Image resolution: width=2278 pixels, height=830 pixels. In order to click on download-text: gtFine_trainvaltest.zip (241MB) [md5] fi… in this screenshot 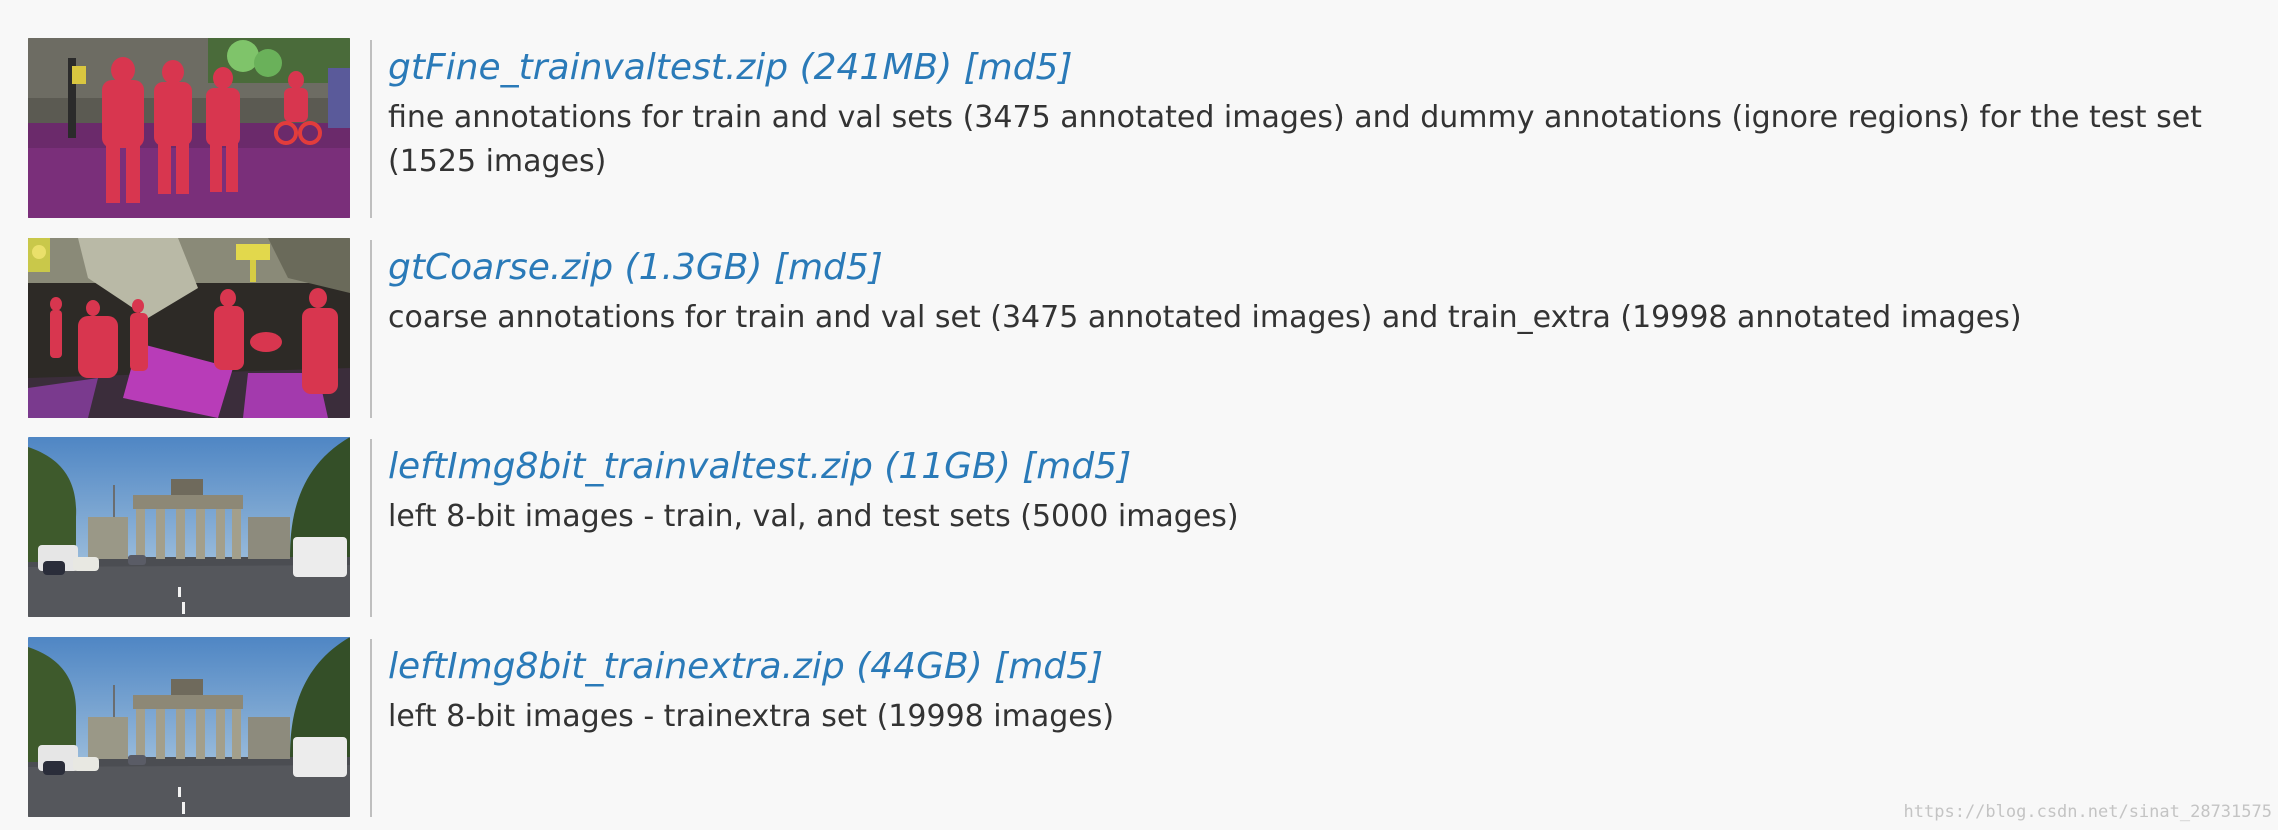, I will do `click(1330, 111)`.